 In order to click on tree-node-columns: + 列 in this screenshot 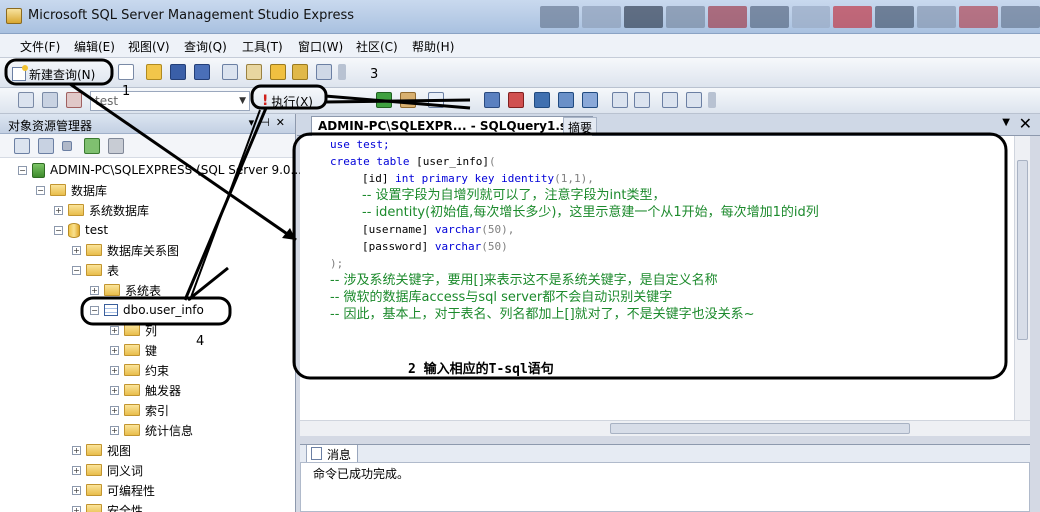, I will do `click(133, 330)`.